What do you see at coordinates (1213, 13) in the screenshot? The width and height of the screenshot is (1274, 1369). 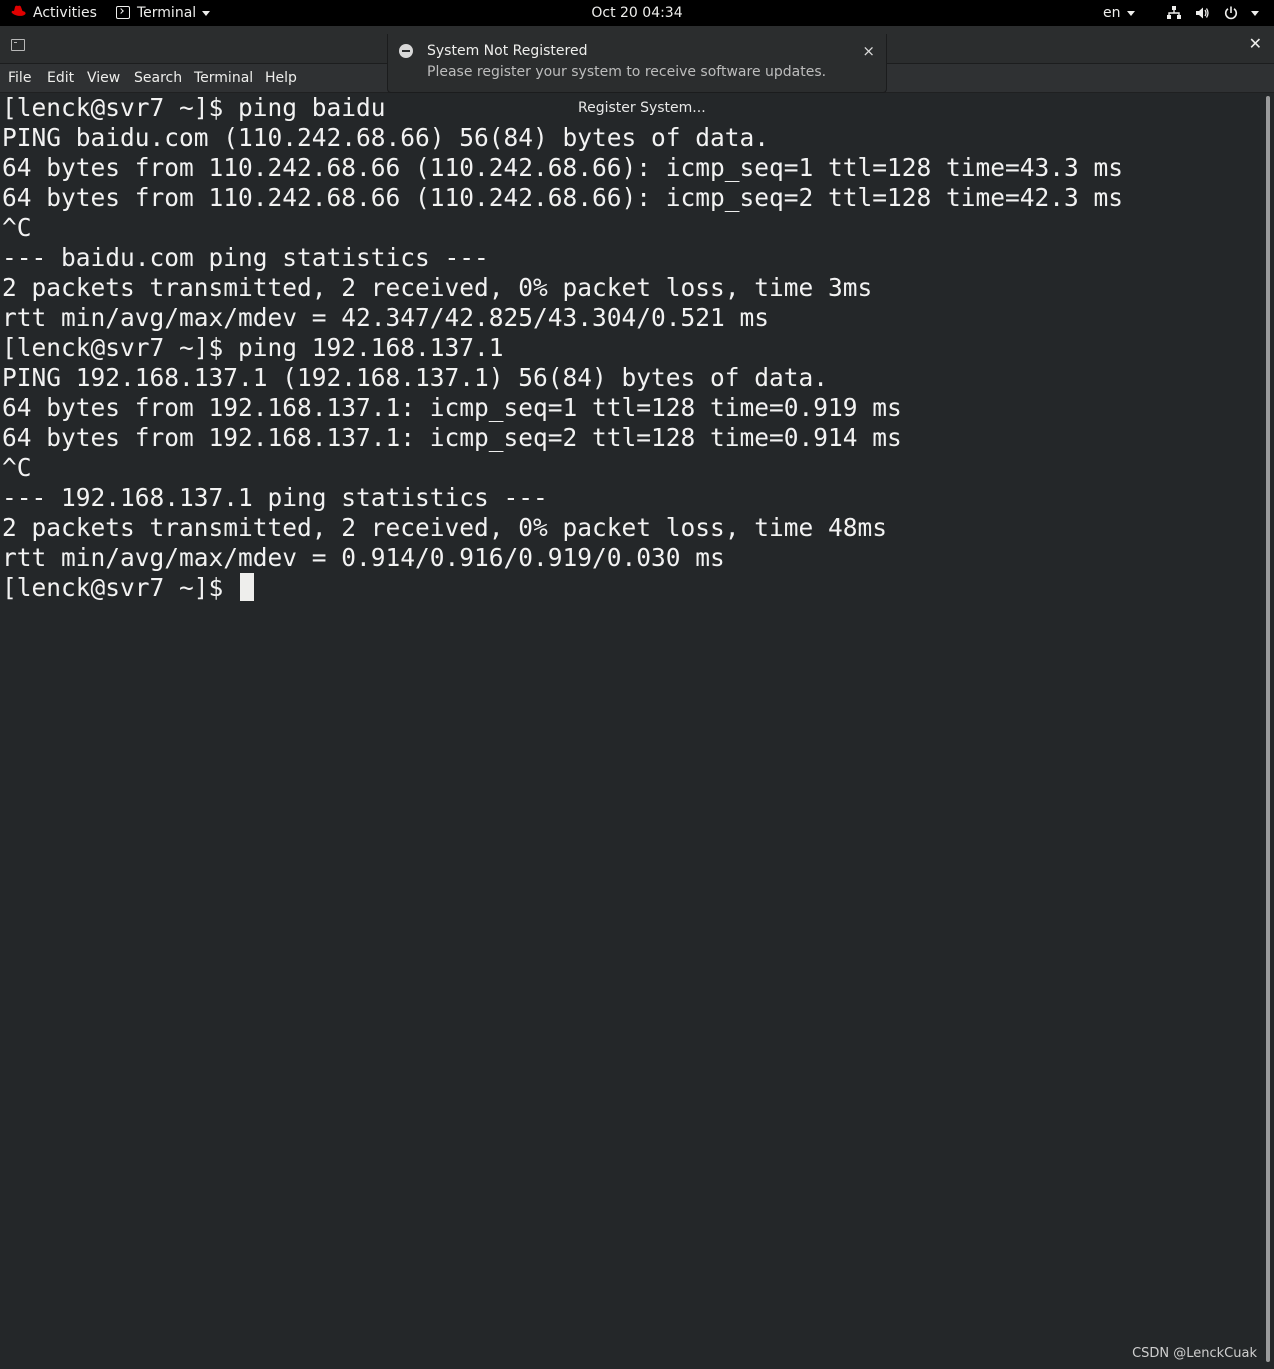 I see `system-menu` at bounding box center [1213, 13].